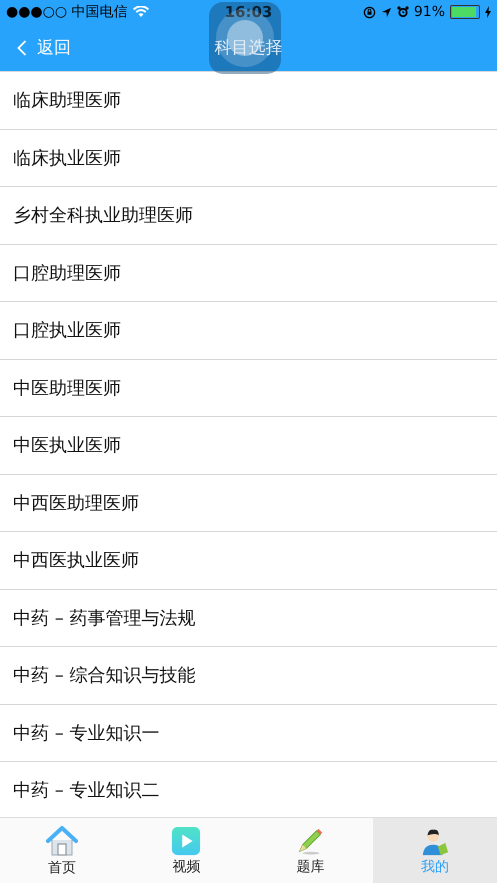 This screenshot has height=883, width=497. Describe the element at coordinates (140, 12) in the screenshot. I see `wifi-icon` at that location.